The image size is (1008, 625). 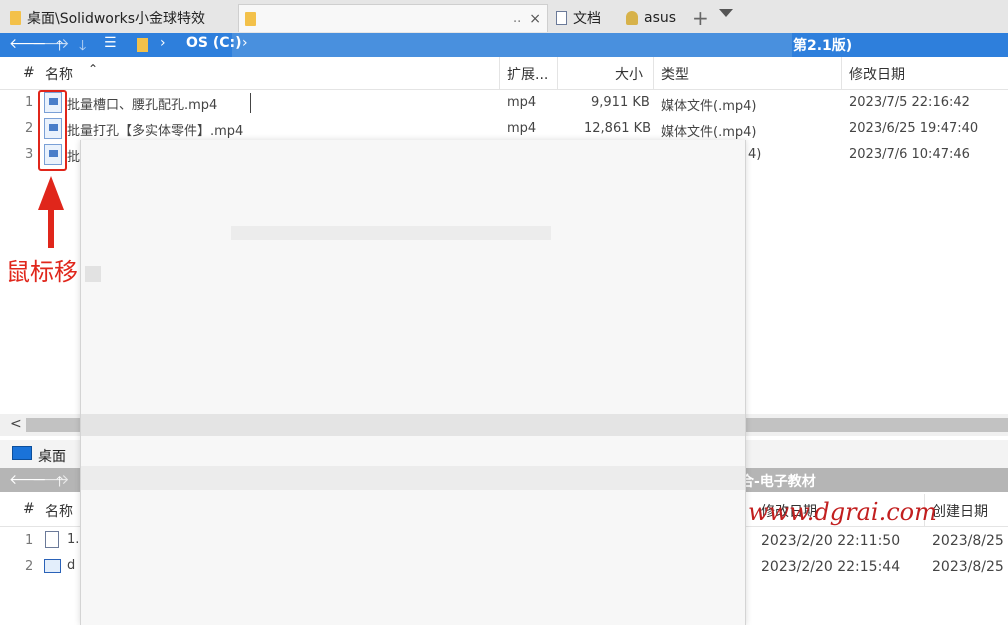 What do you see at coordinates (82, 47) in the screenshot?
I see `down-arrow-icon: 🡓` at bounding box center [82, 47].